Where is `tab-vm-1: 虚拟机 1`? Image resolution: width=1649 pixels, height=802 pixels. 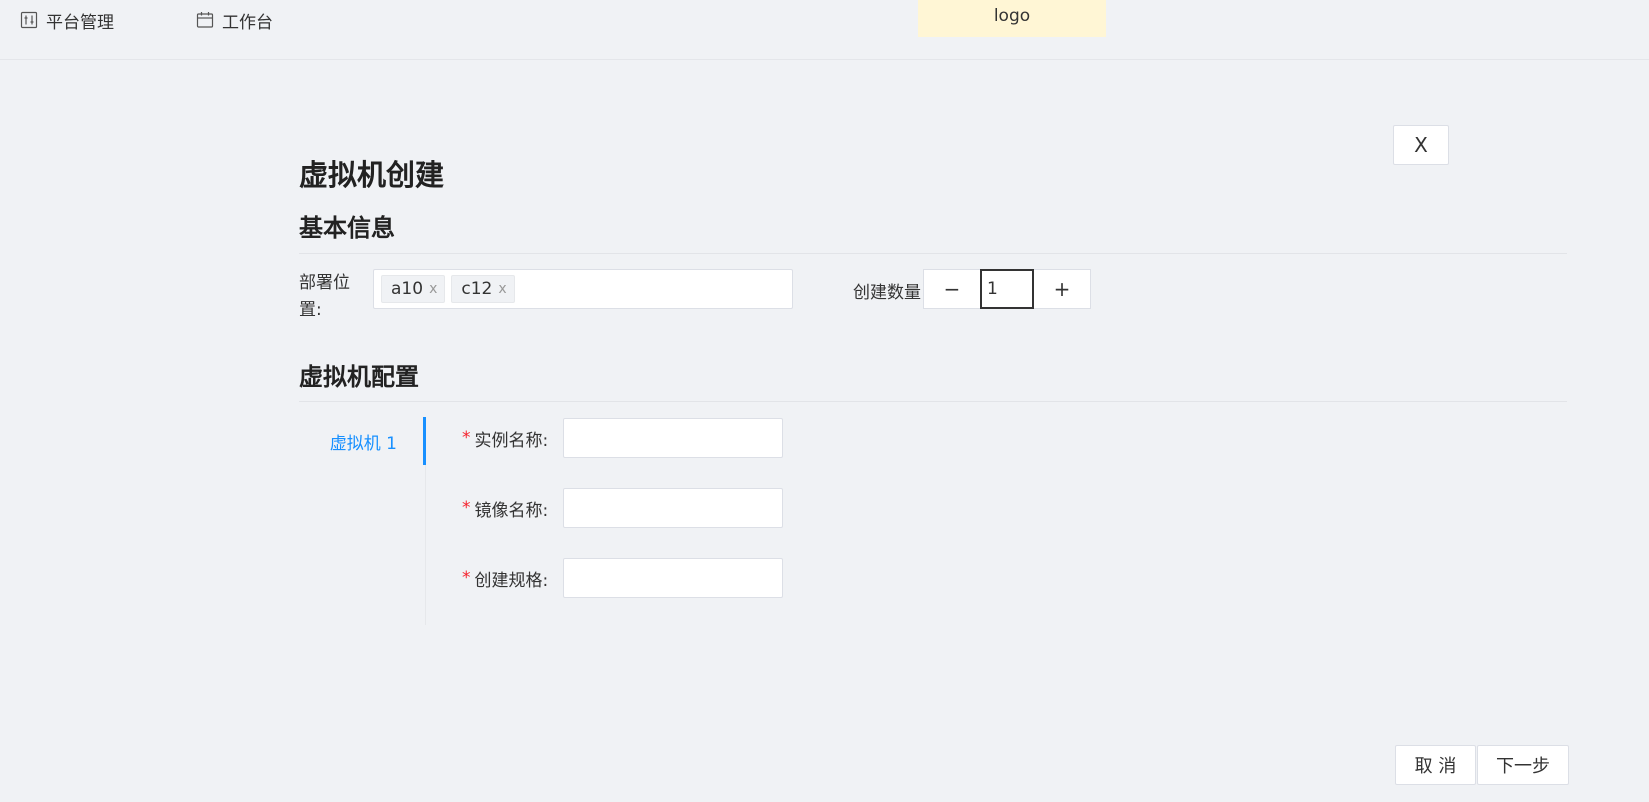
tab-vm-1: 虚拟机 1 is located at coordinates (362, 441).